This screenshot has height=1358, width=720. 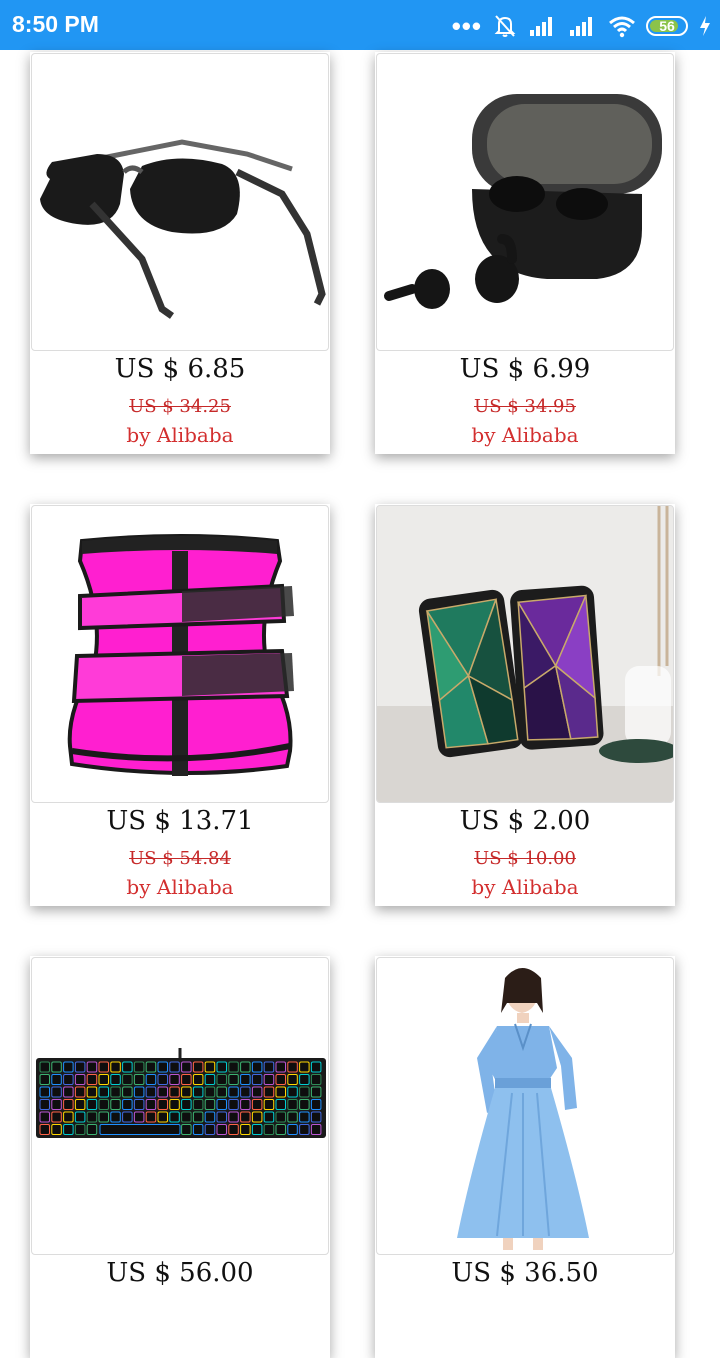 What do you see at coordinates (705, 26) in the screenshot?
I see `charging-icon` at bounding box center [705, 26].